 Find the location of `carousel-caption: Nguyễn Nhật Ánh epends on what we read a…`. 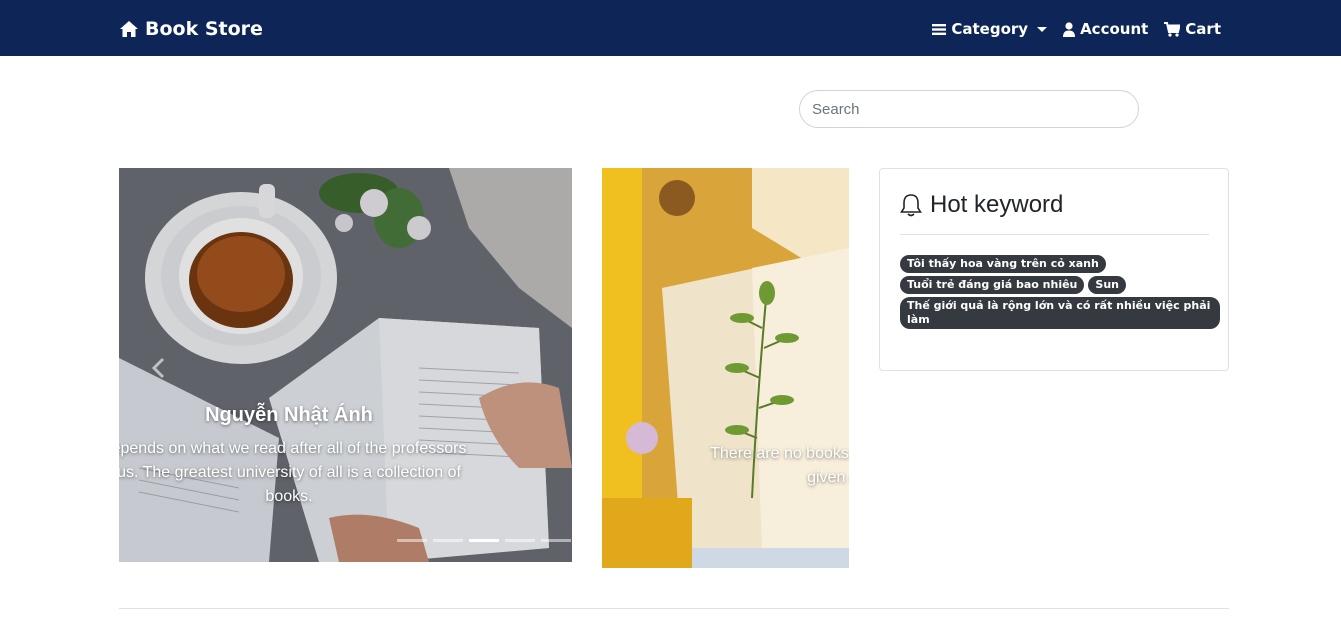

carousel-caption: Nguyễn Nhật Ánh epends on what we read a… is located at coordinates (294, 456).